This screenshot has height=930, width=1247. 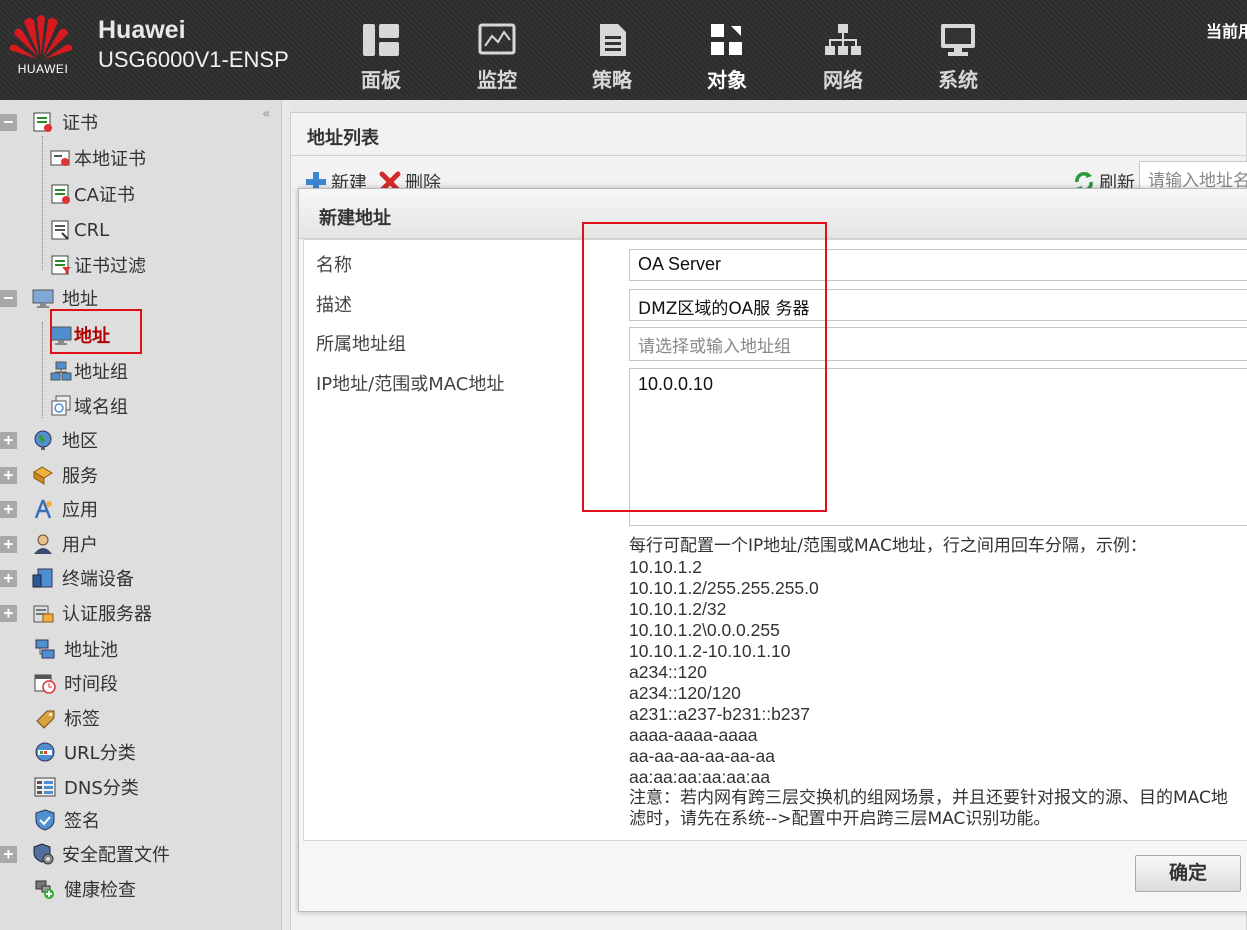 I want to click on sidebar-item-dns-category: DNS分类, so click(x=86, y=787).